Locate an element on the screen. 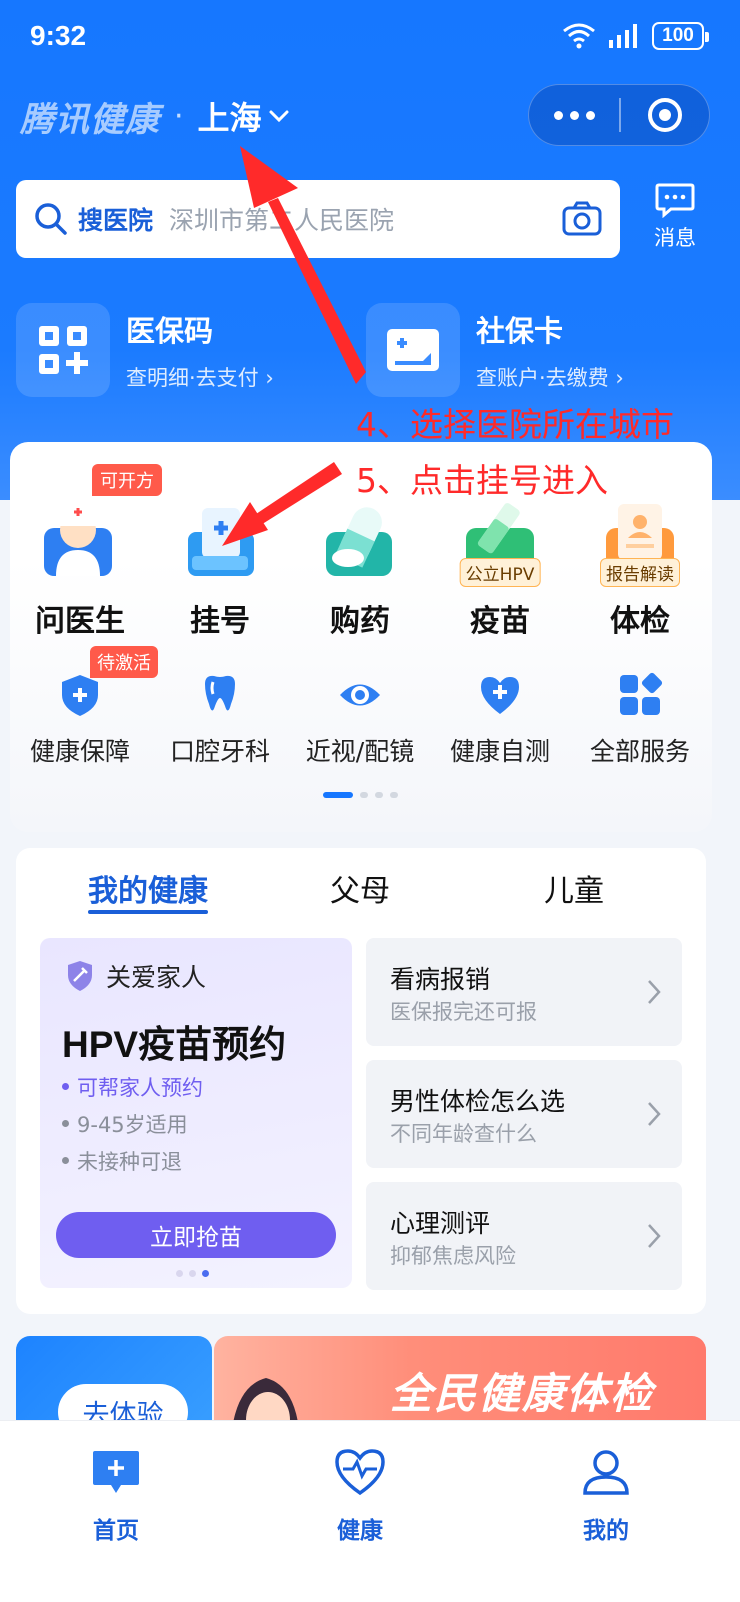 The image size is (740, 1602). nav-mine: 我的 is located at coordinates (606, 1496).